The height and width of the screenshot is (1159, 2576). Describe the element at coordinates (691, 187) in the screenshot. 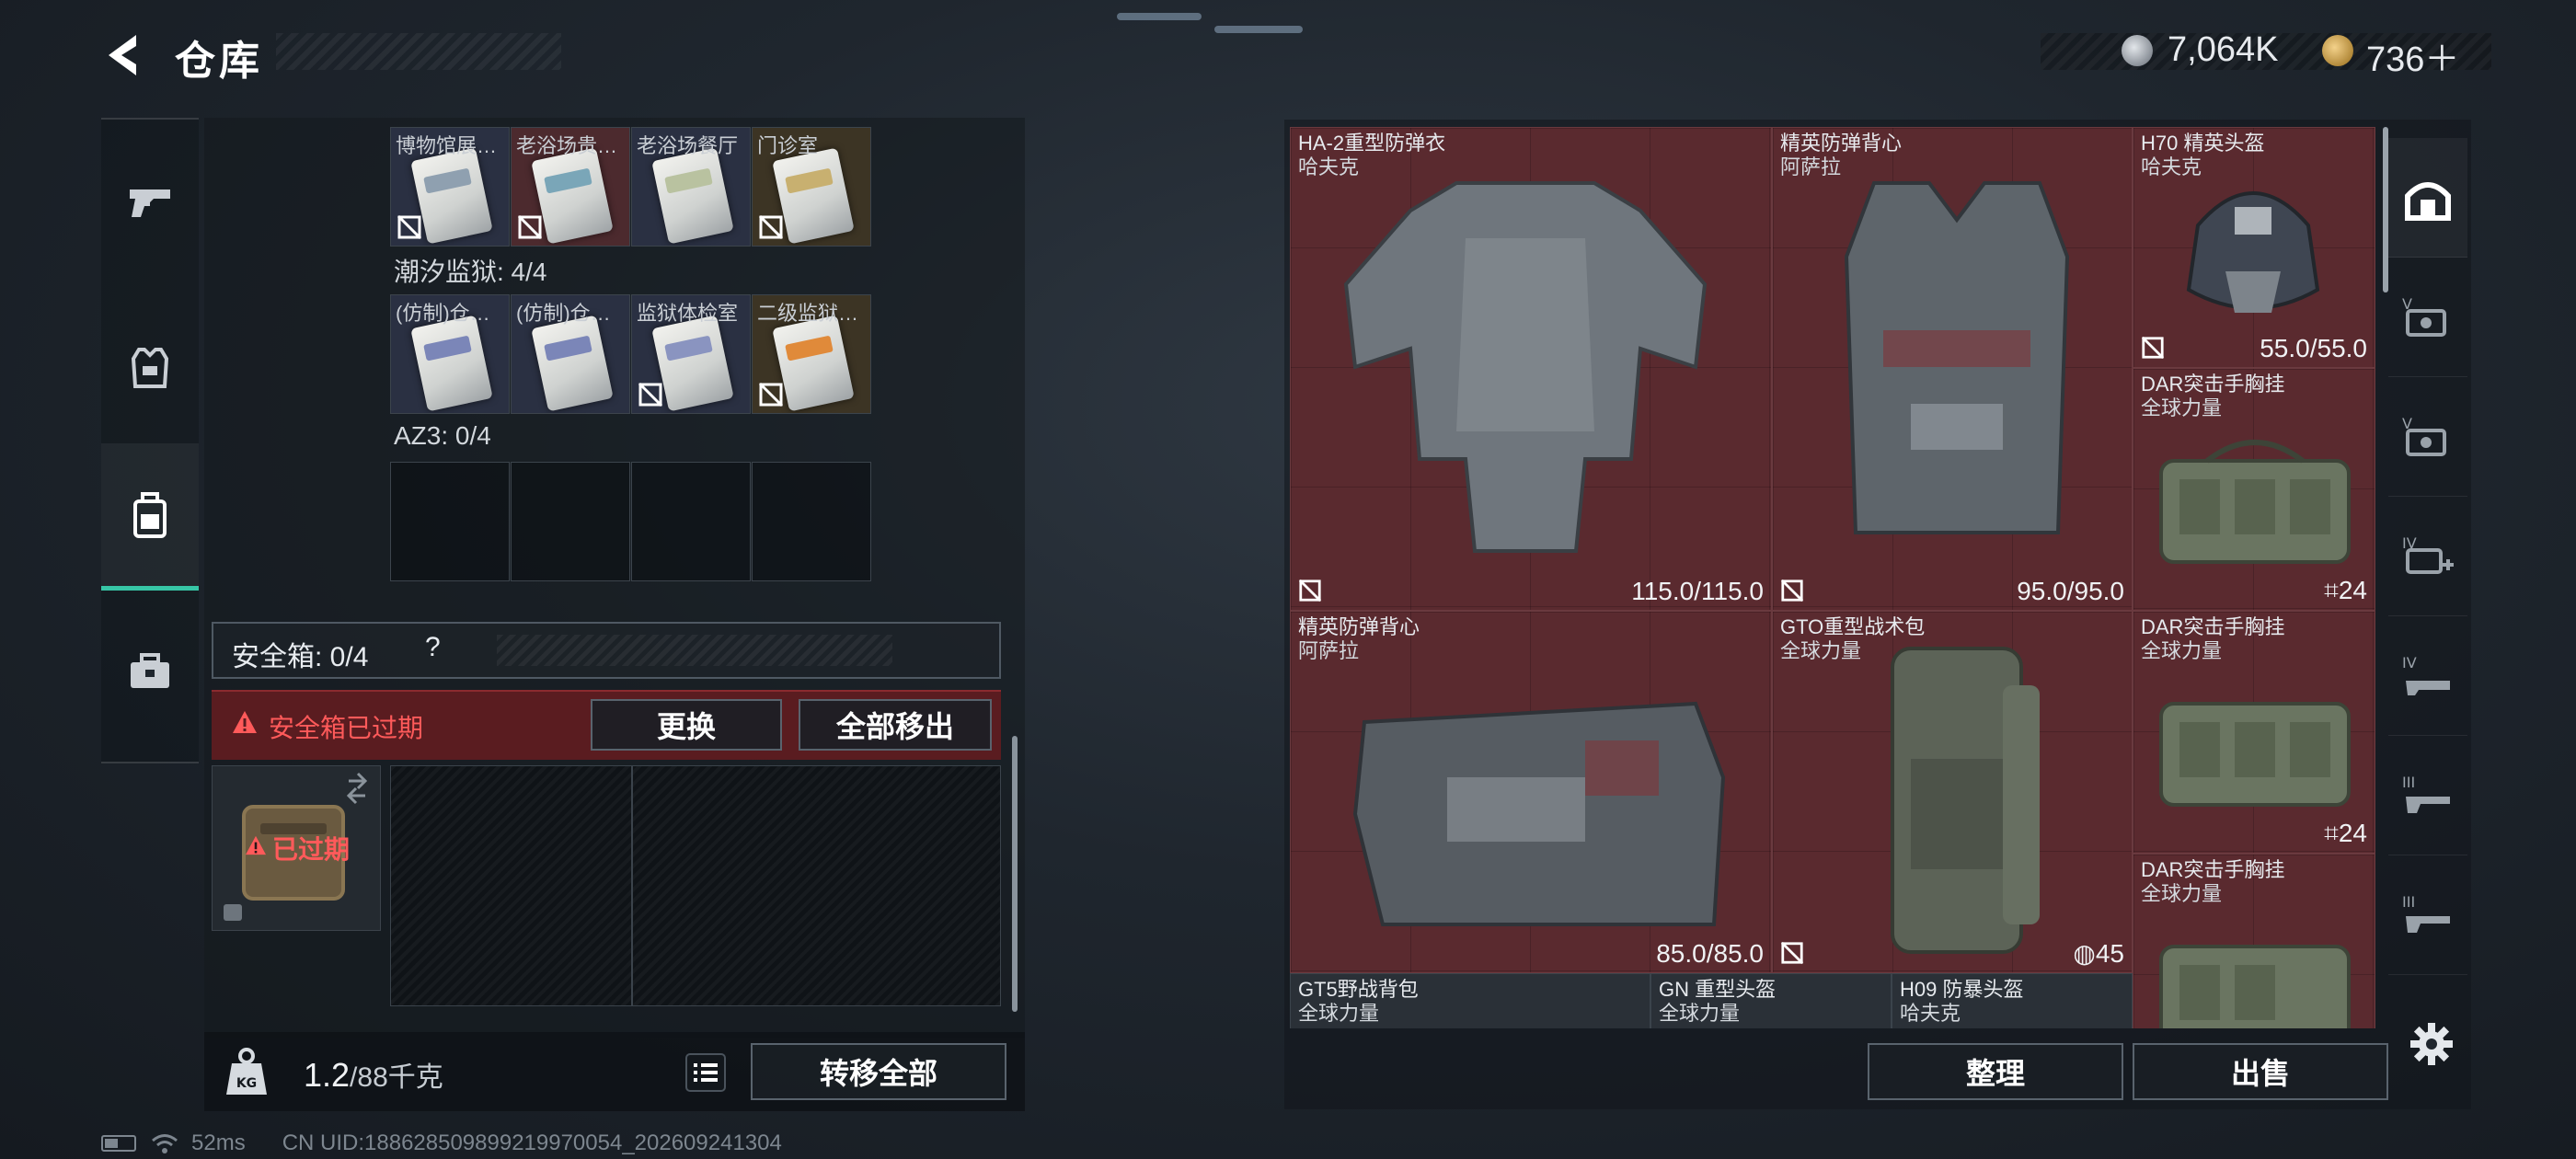

I see `item-slot: 老浴场餐厅` at that location.